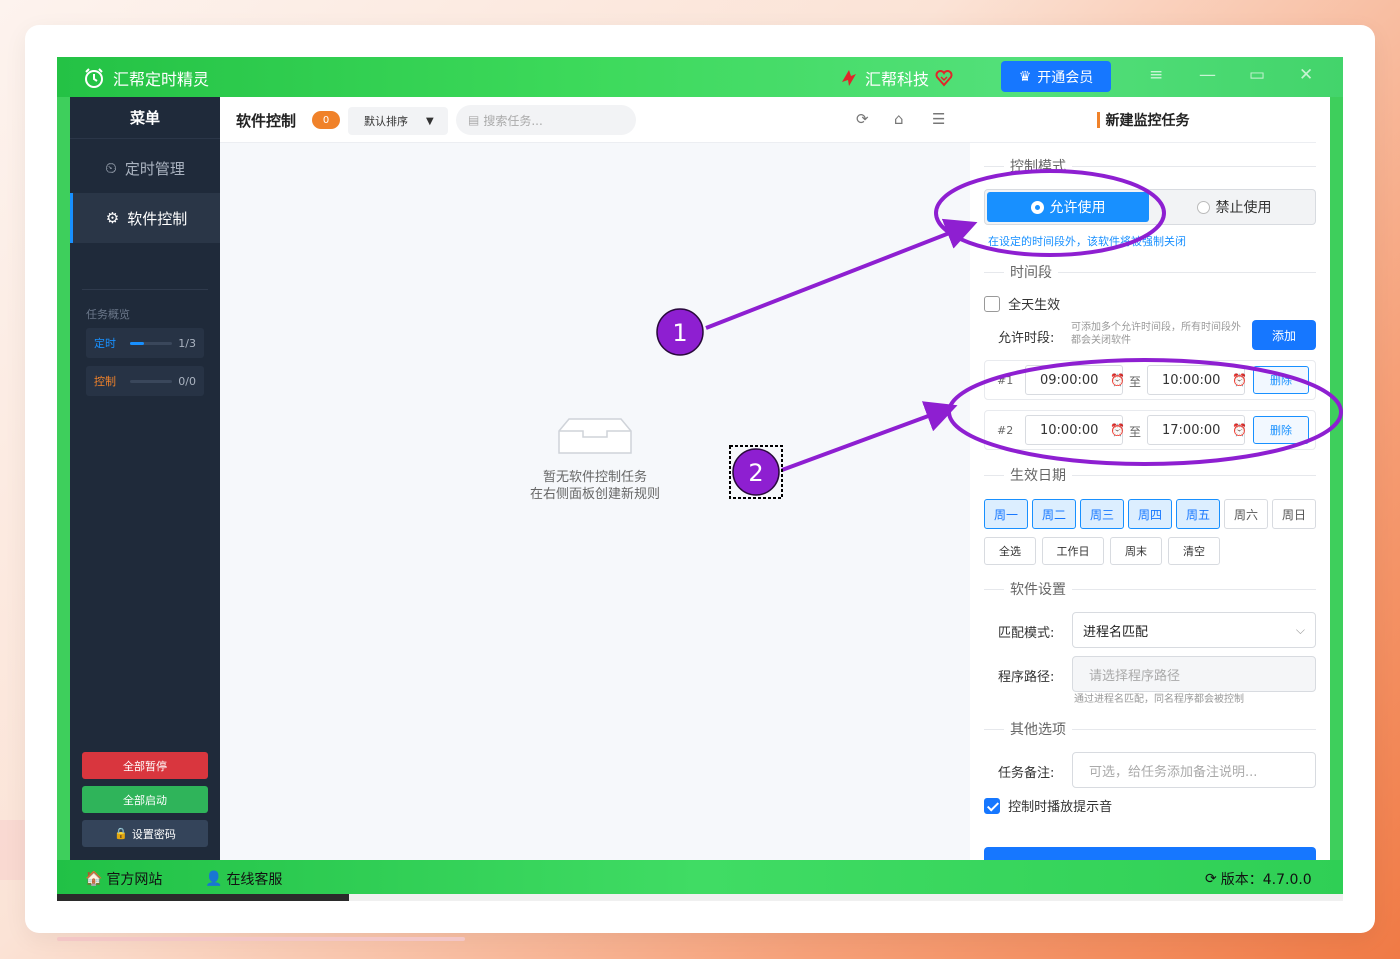 This screenshot has height=959, width=1400. What do you see at coordinates (254, 880) in the screenshot?
I see `online-service-label: 在线客服` at bounding box center [254, 880].